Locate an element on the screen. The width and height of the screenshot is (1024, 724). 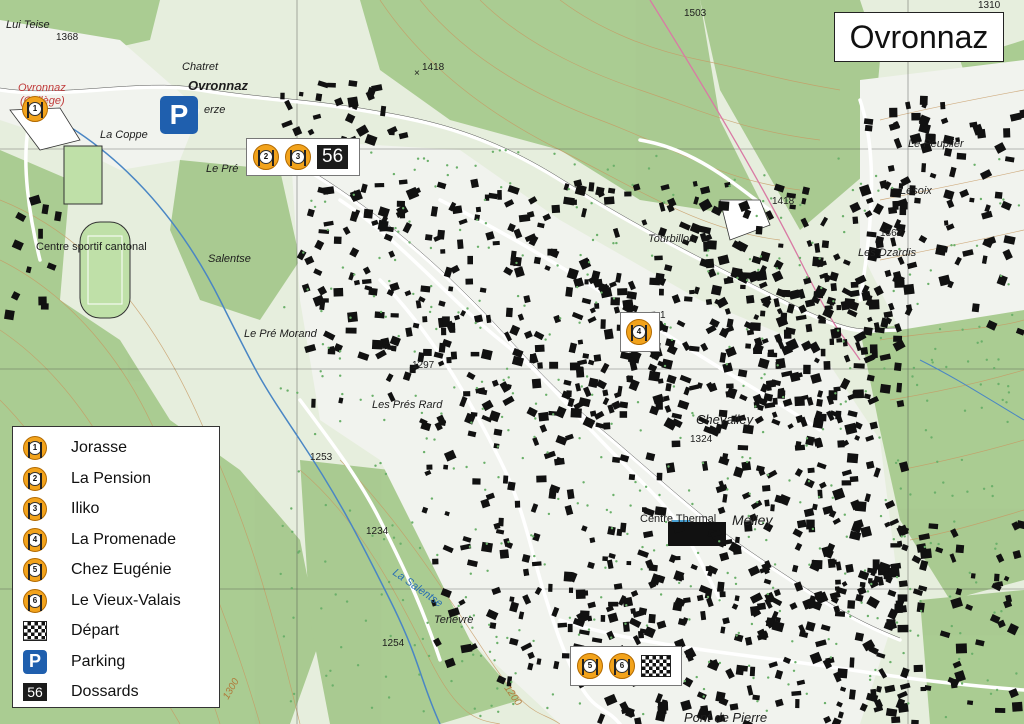
marker-restaurant-1: 1 is located at coordinates (35, 109).